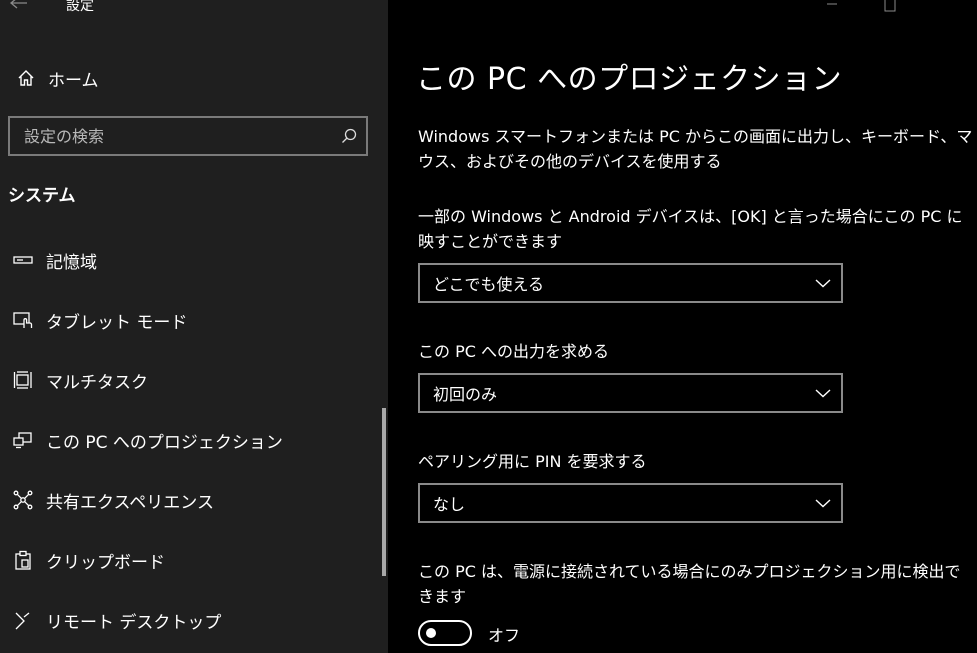 The image size is (977, 653). I want to click on shared-experiences-icon, so click(23, 500).